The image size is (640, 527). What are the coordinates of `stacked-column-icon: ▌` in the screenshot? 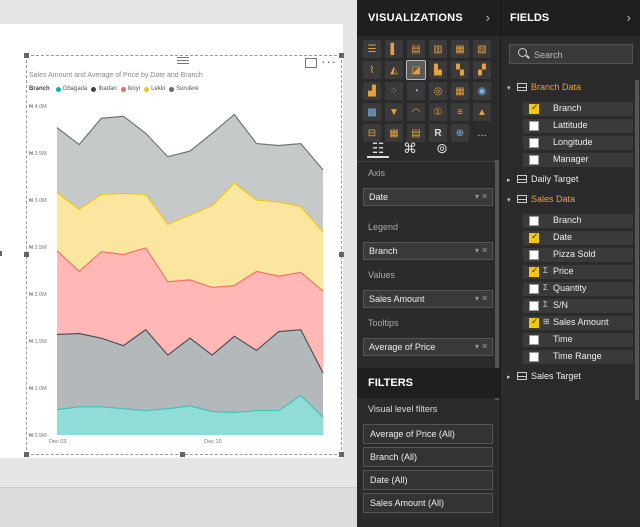 It's located at (394, 49).